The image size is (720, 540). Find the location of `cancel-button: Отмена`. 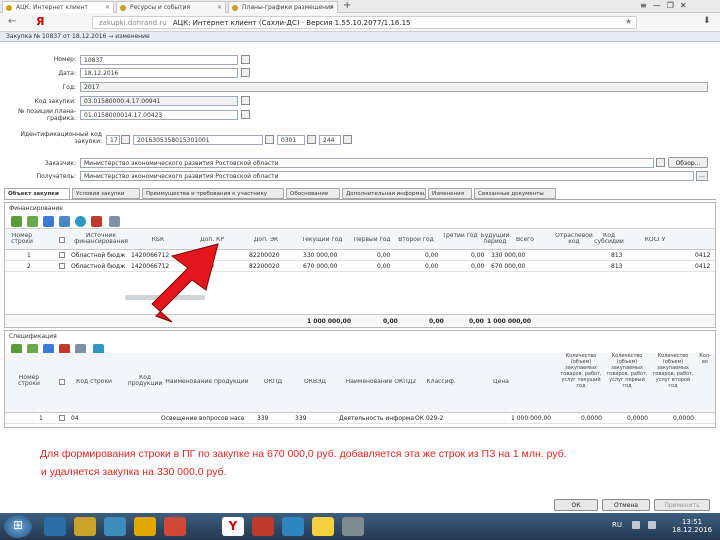

cancel-button: Отмена is located at coordinates (626, 505).